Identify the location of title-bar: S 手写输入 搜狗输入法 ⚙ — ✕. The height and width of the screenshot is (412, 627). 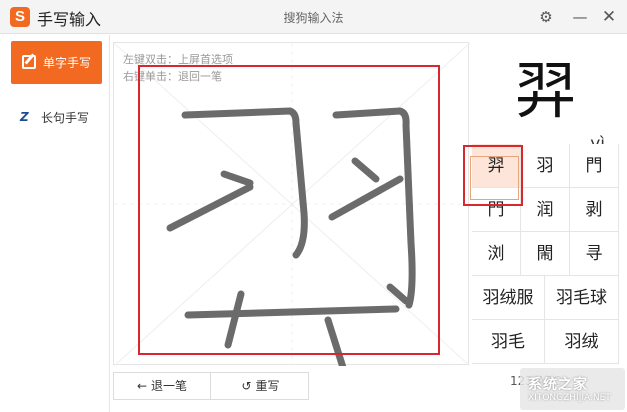
(313, 17).